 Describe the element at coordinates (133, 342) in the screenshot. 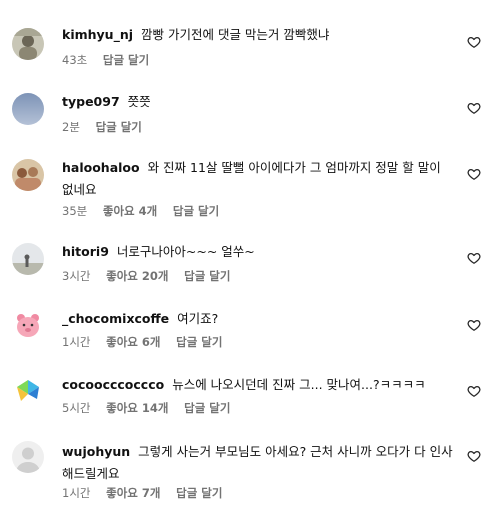

I see `like-count: 좋아요 6개` at that location.